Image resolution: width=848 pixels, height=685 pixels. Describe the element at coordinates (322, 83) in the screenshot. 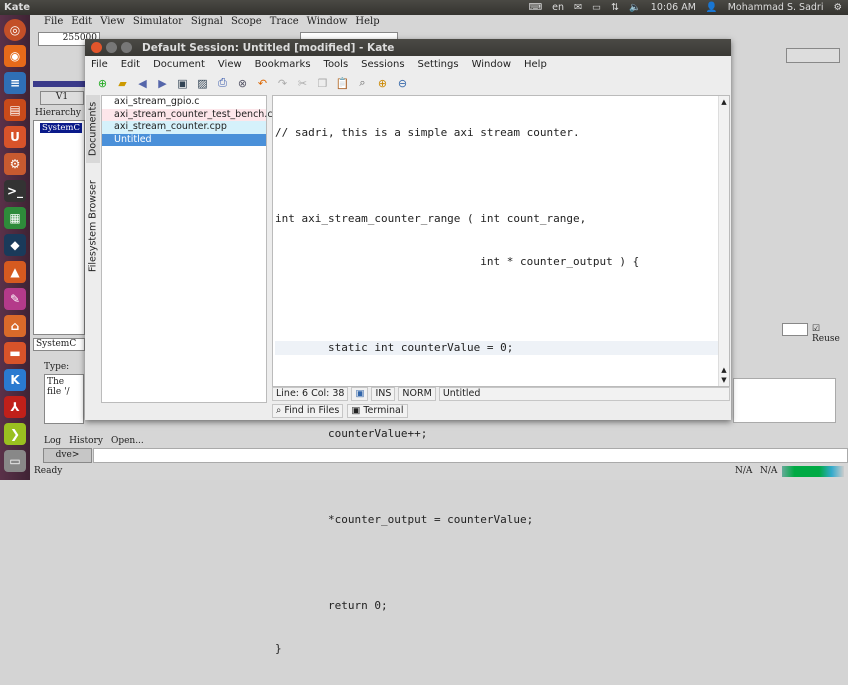

I see `copy-icon: ❐` at that location.